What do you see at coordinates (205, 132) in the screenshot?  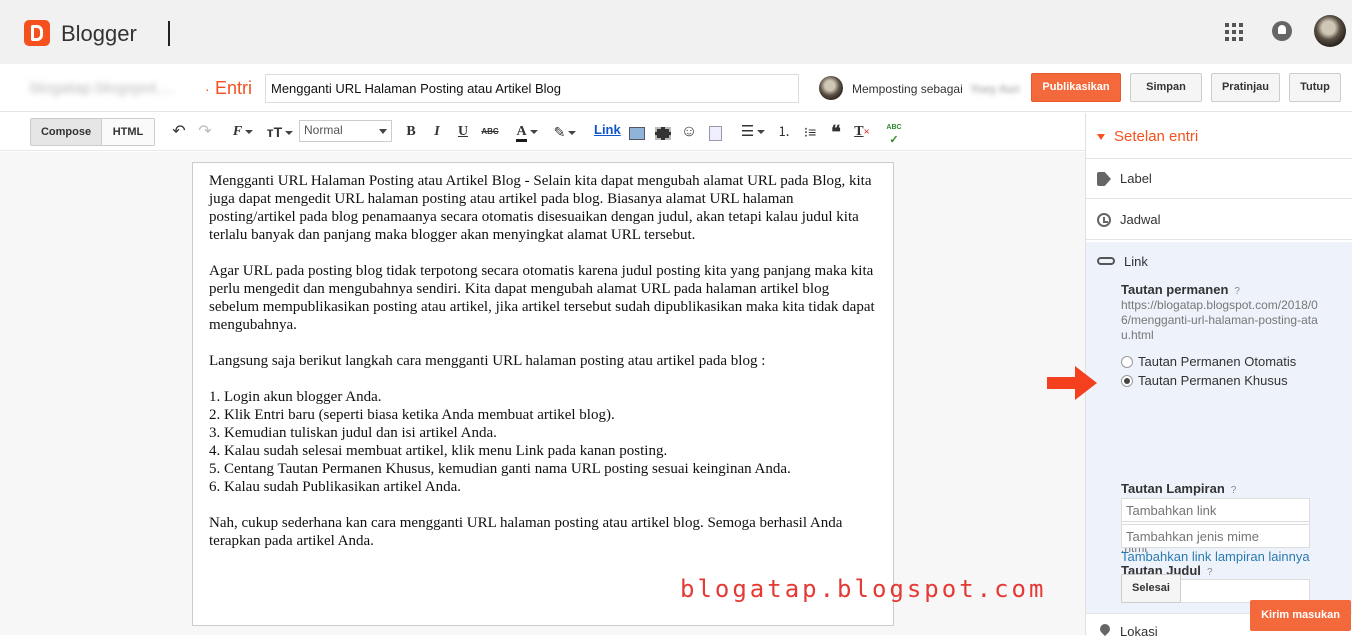 I see `redo-icon: ↷` at bounding box center [205, 132].